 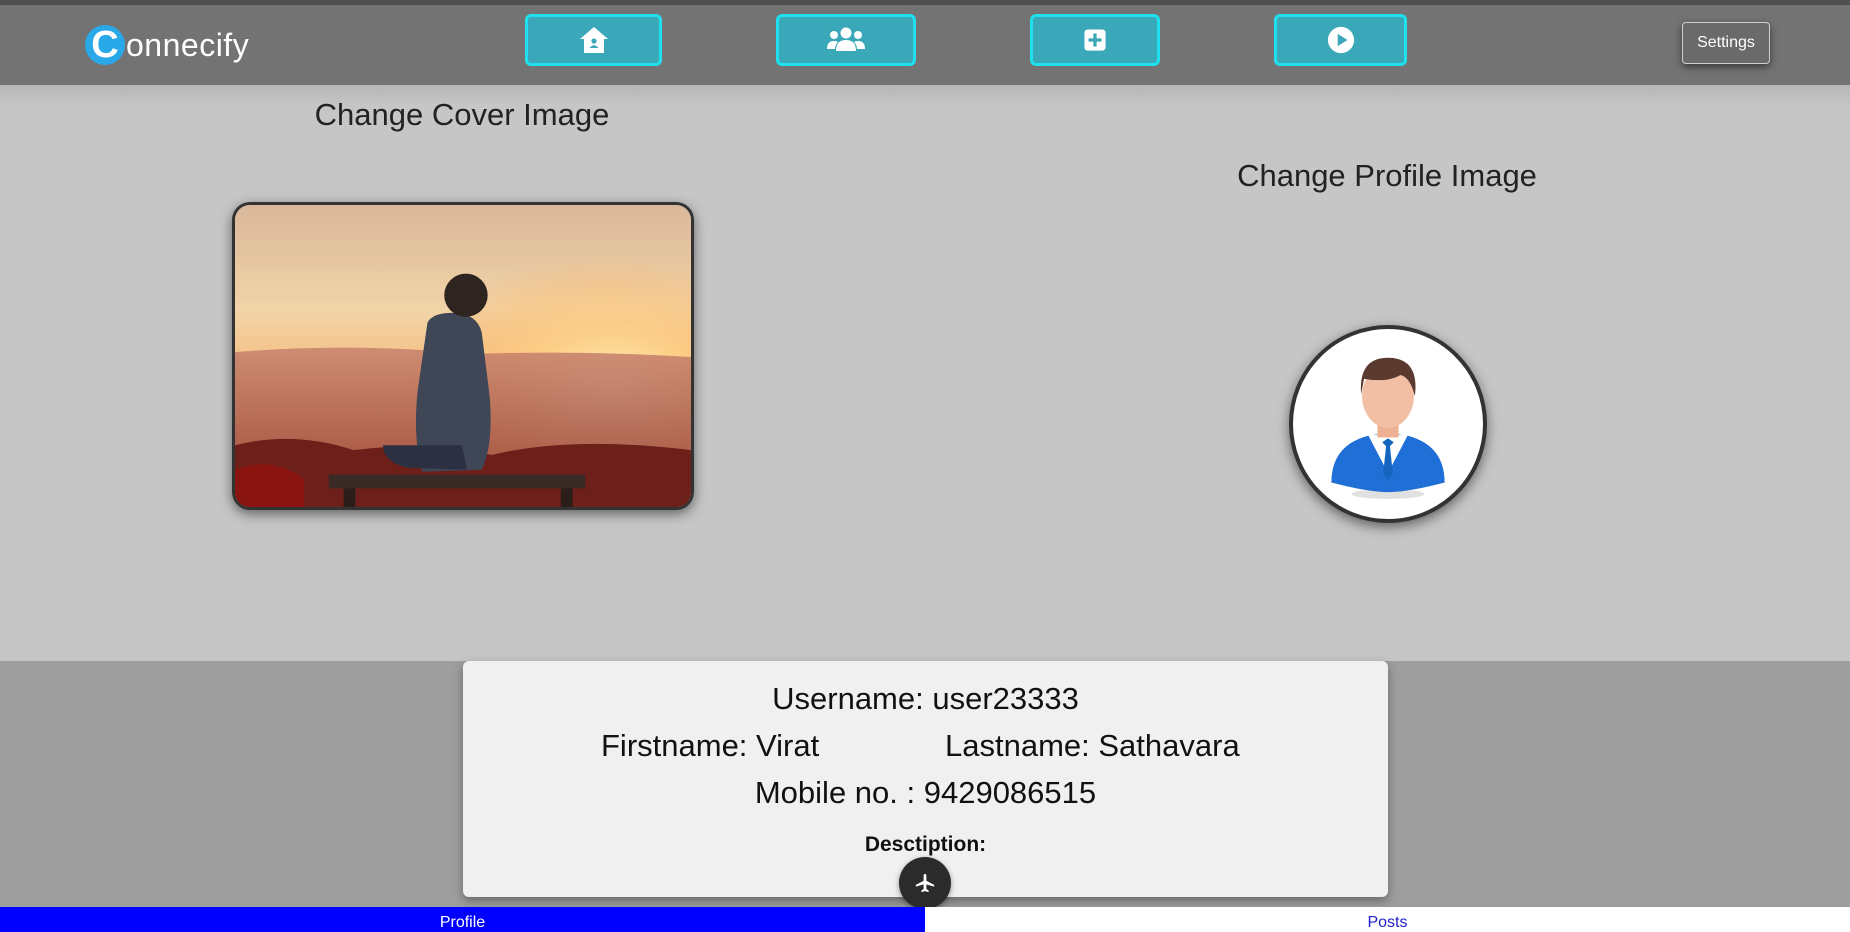 I want to click on profile-image, so click(x=1388, y=424).